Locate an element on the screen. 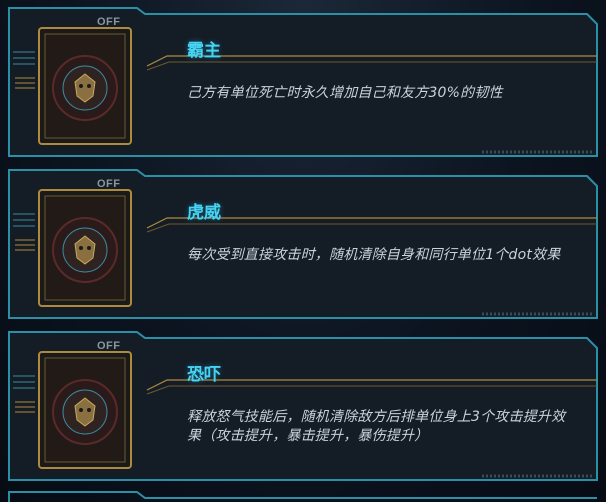 This screenshot has width=606, height=502. skill-name: 恐吓 is located at coordinates (204, 375).